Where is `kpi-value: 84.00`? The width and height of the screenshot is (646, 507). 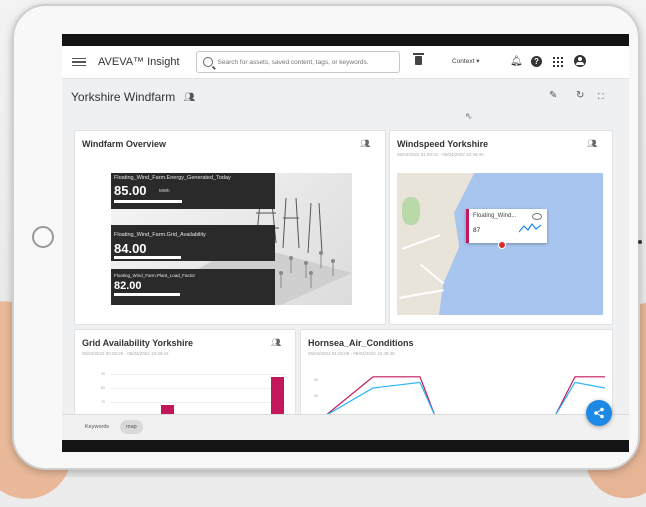 kpi-value: 84.00 is located at coordinates (130, 248).